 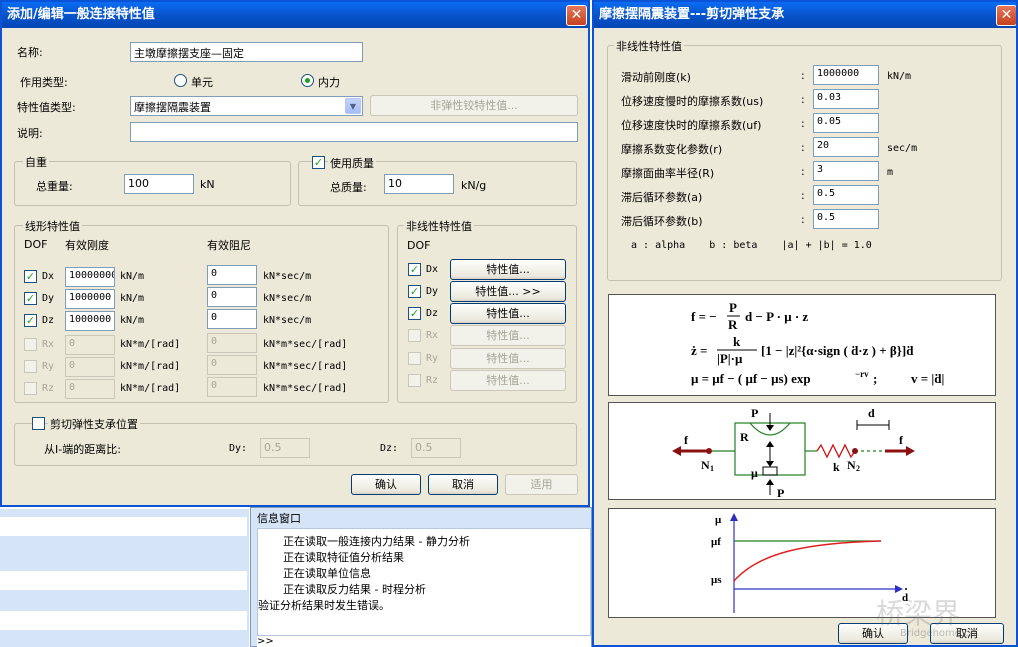 I want to click on mechanism-svg: P R d f f N1 N2 k μ P, so click(x=793, y=452).